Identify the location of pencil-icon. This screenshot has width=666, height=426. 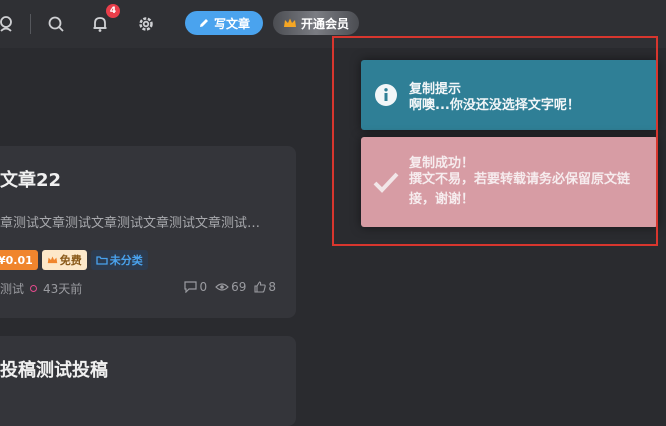
(203, 23).